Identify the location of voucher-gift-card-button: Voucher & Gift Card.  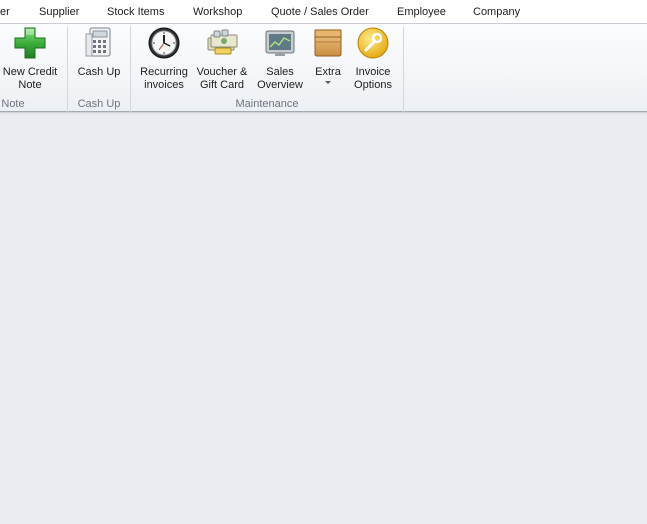
(222, 61).